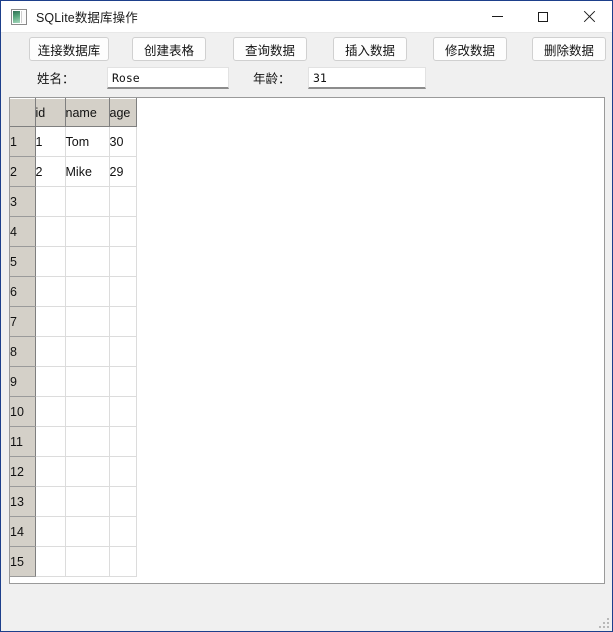  I want to click on title-bar: SQLite数据库操作, so click(306, 17).